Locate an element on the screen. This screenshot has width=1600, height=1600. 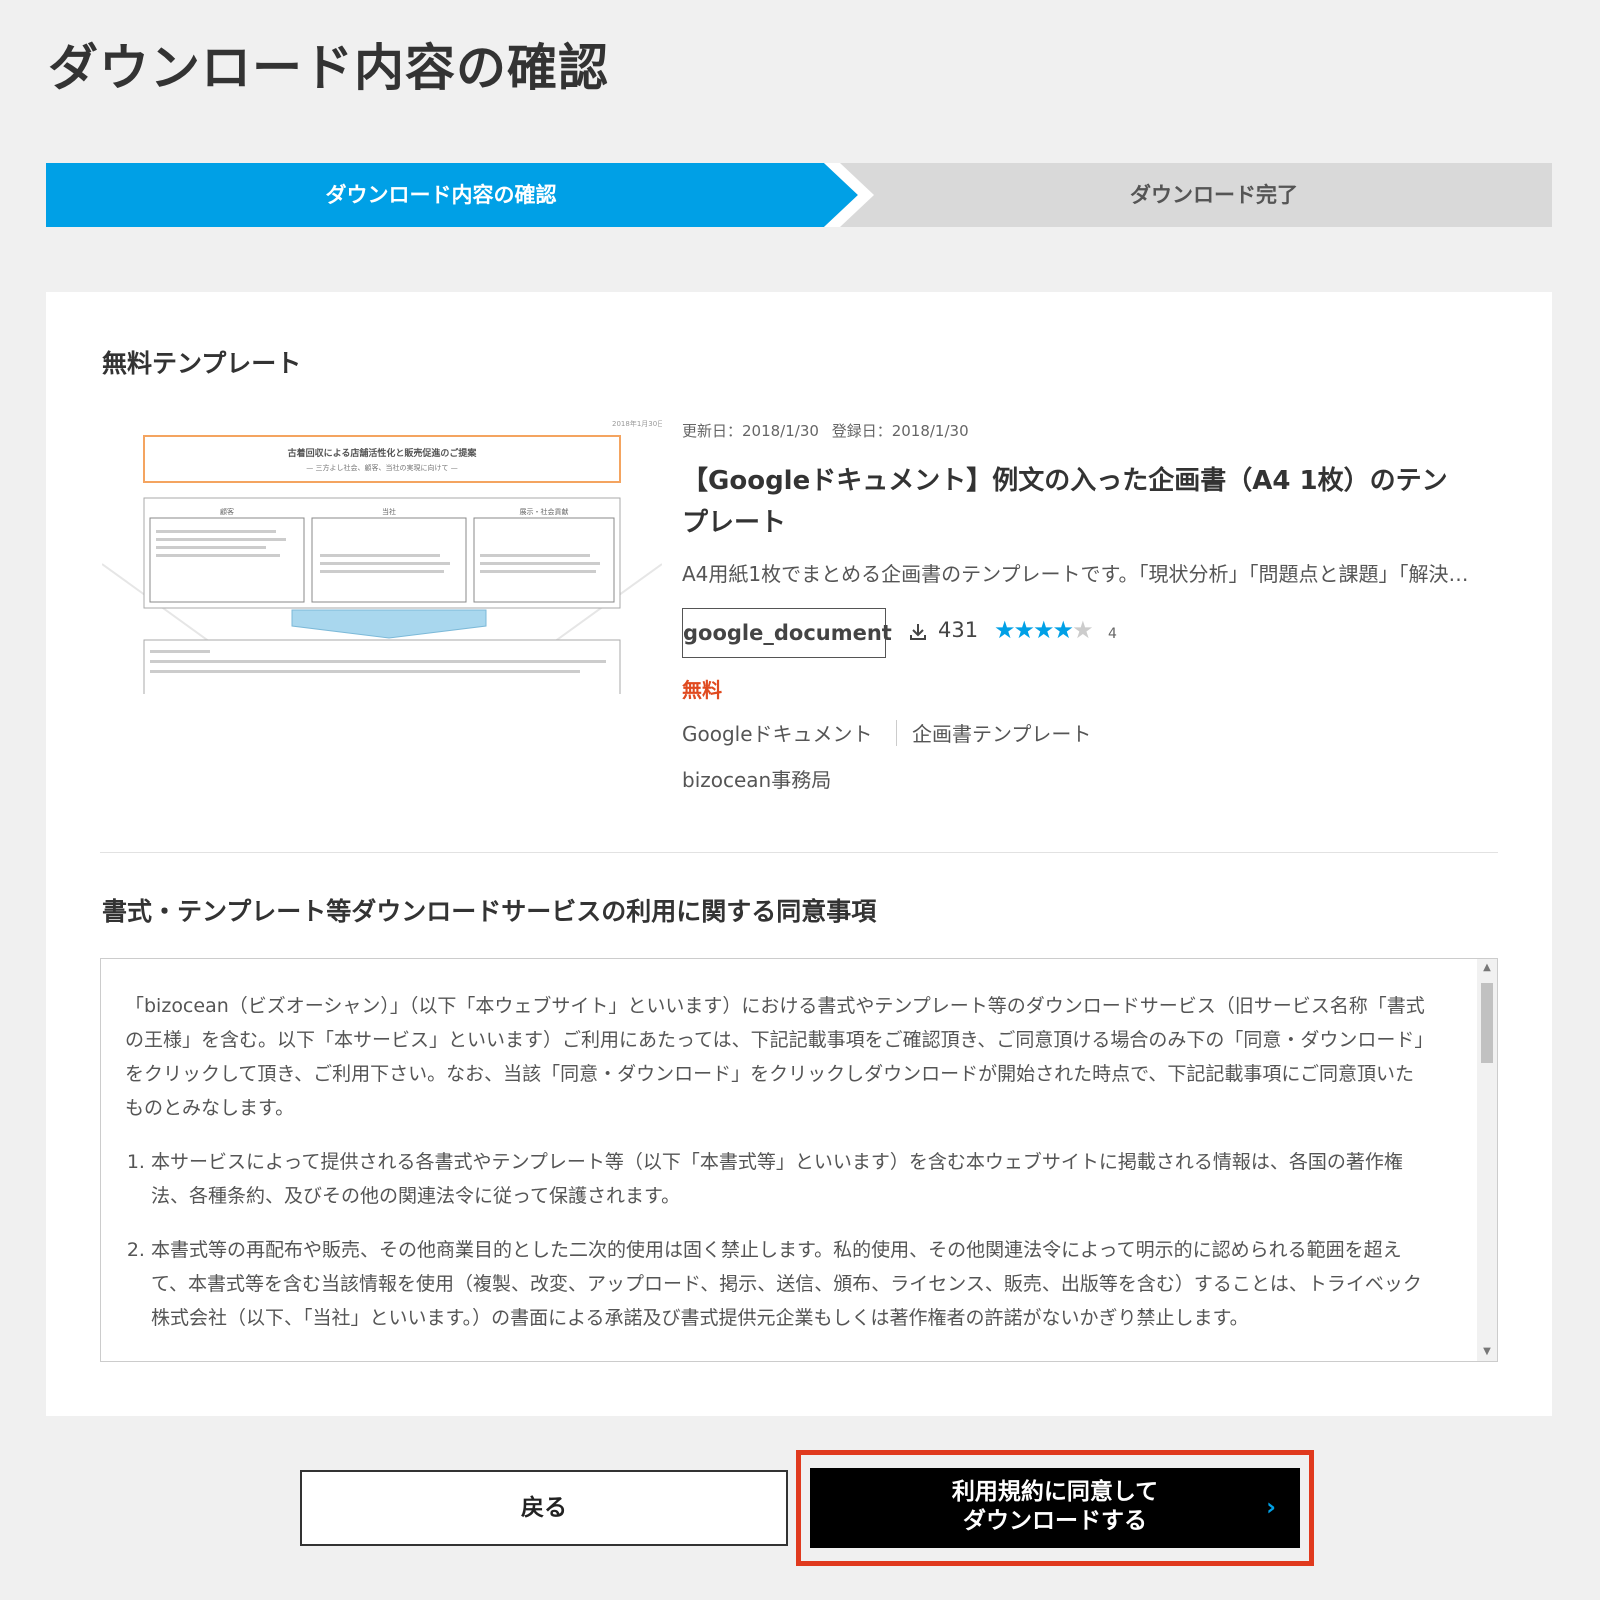
thumb-heading: 古着回収による店舗活性化と販売促進のご提案 is located at coordinates (383, 453).